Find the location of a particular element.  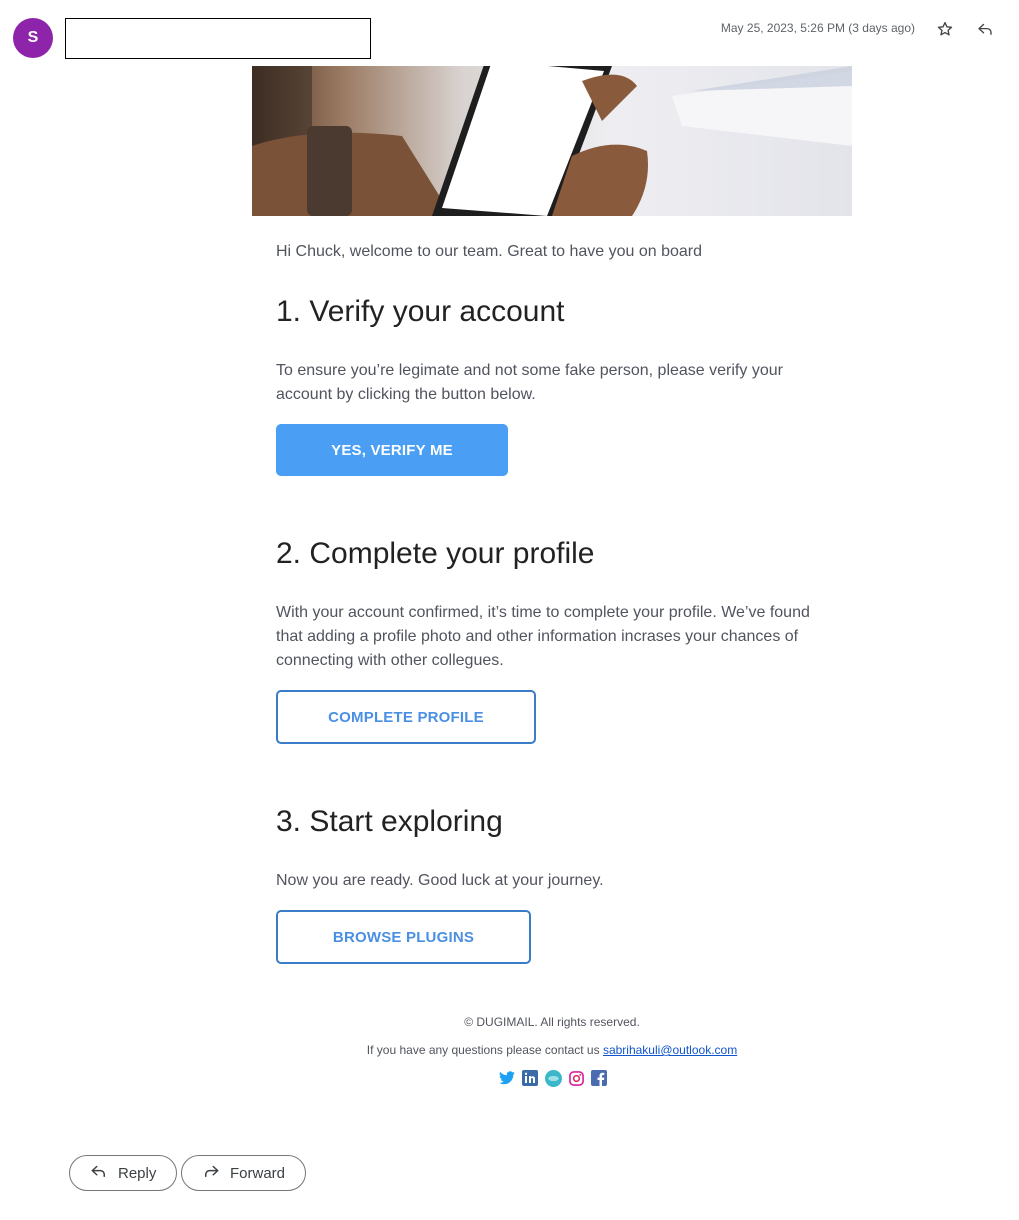

forward-button: Forward is located at coordinates (244, 1173).